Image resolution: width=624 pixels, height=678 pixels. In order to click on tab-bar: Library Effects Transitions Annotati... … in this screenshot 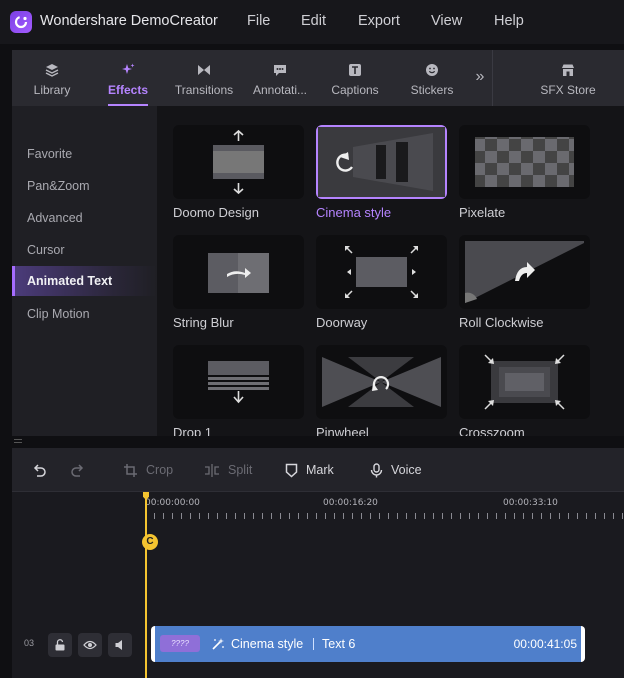, I will do `click(318, 78)`.